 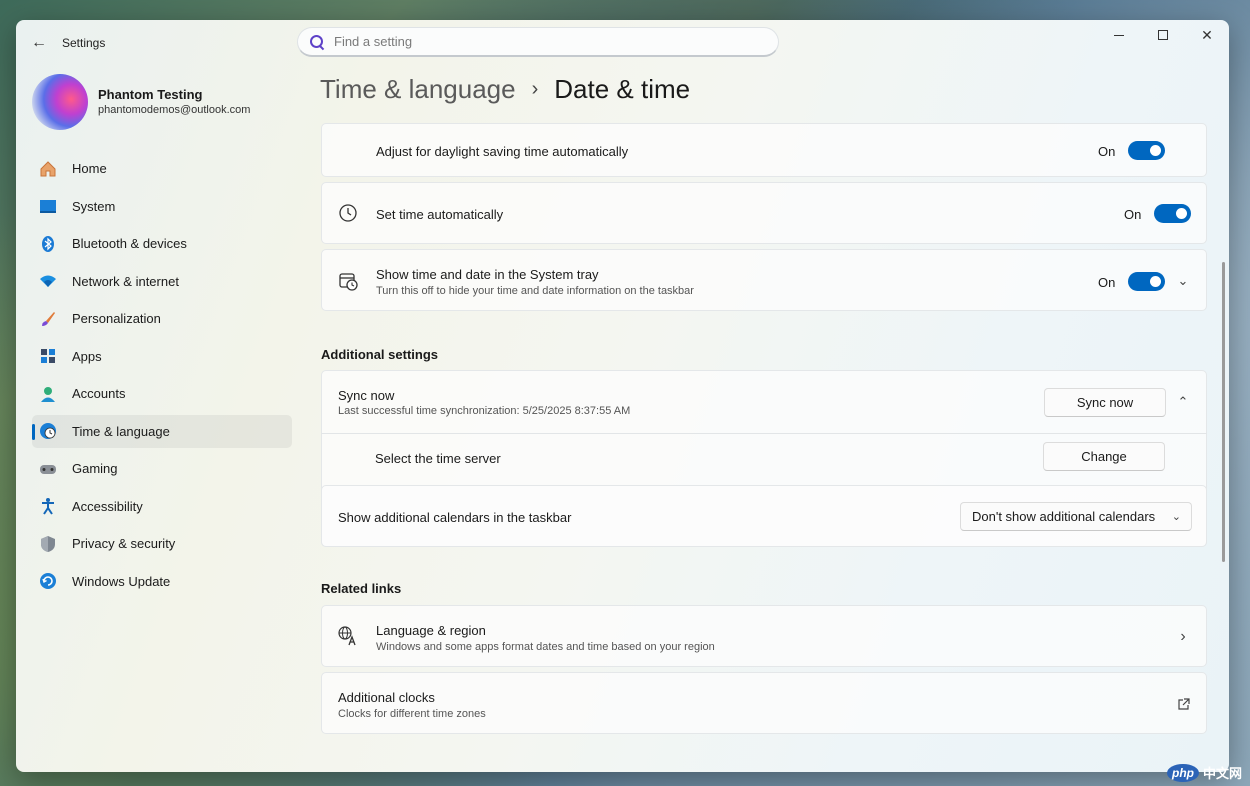 I want to click on language-region-title: Language & region, so click(x=431, y=630).